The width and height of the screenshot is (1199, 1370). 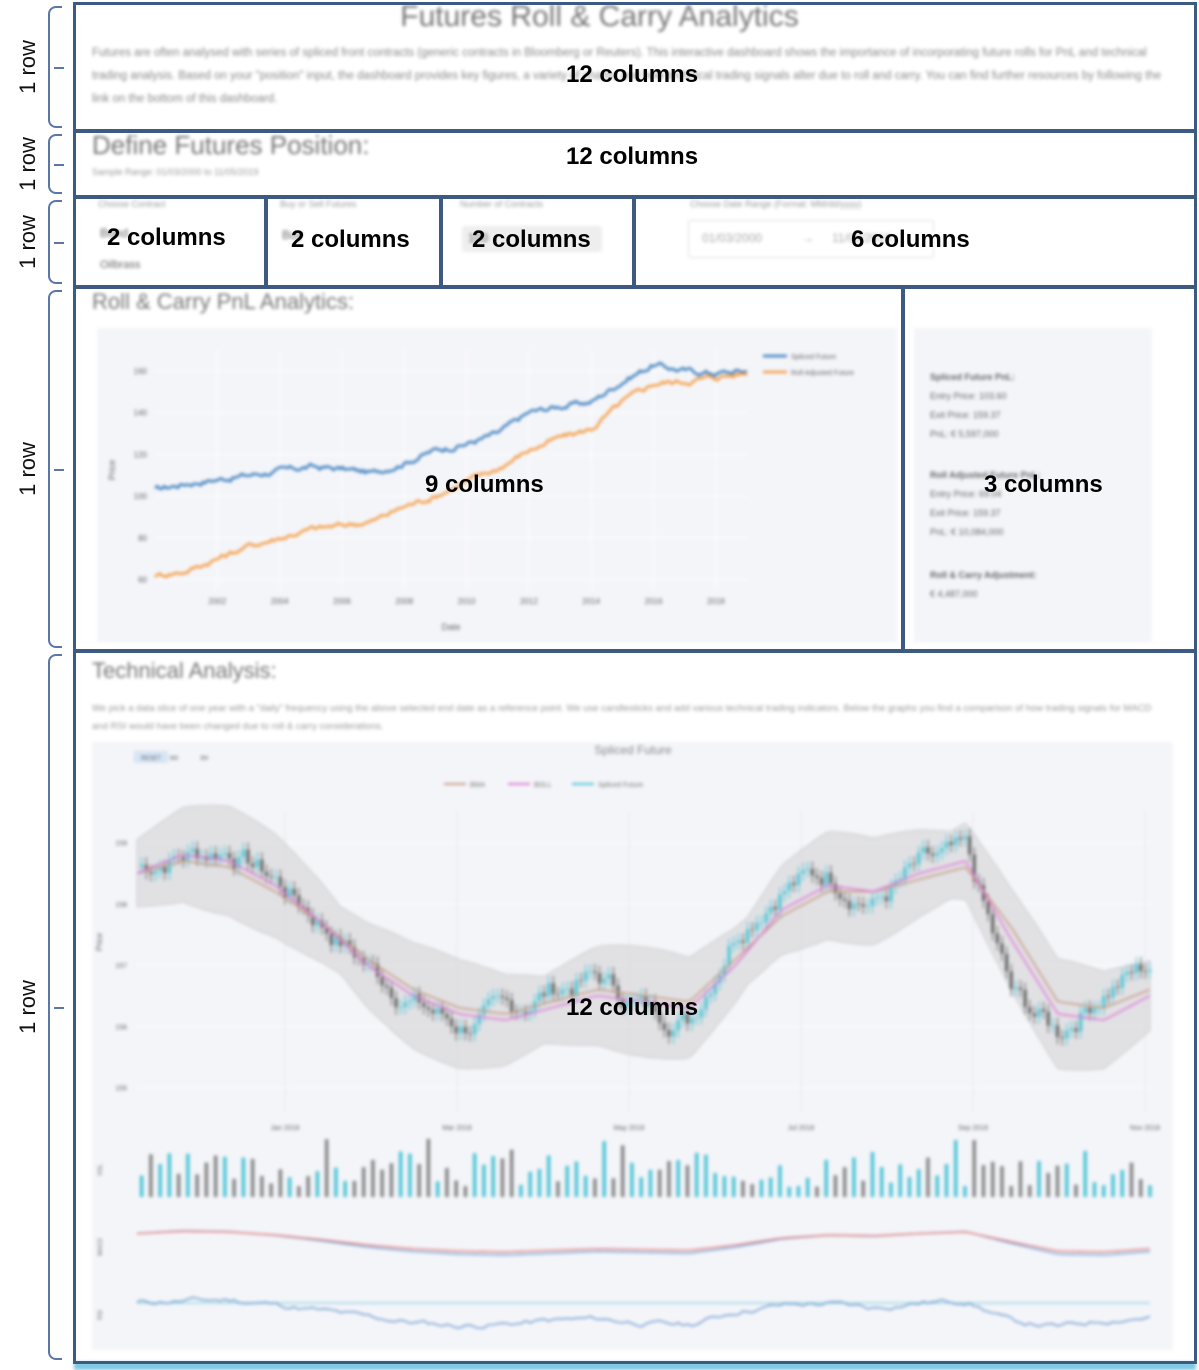 I want to click on grid-cell-pnl-stats, so click(x=1049, y=469).